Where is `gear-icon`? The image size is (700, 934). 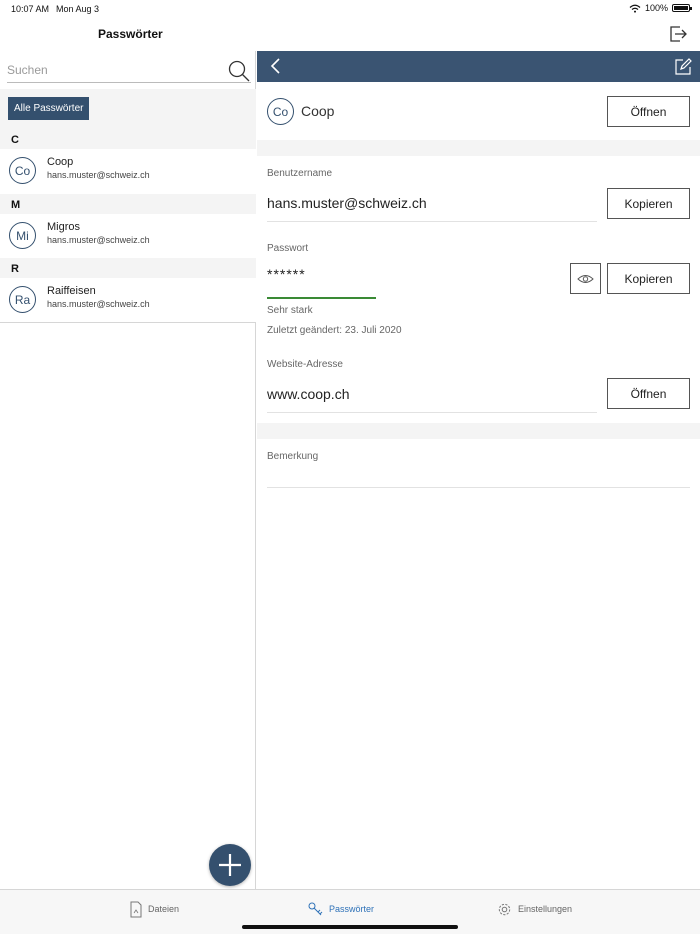 gear-icon is located at coordinates (504, 909).